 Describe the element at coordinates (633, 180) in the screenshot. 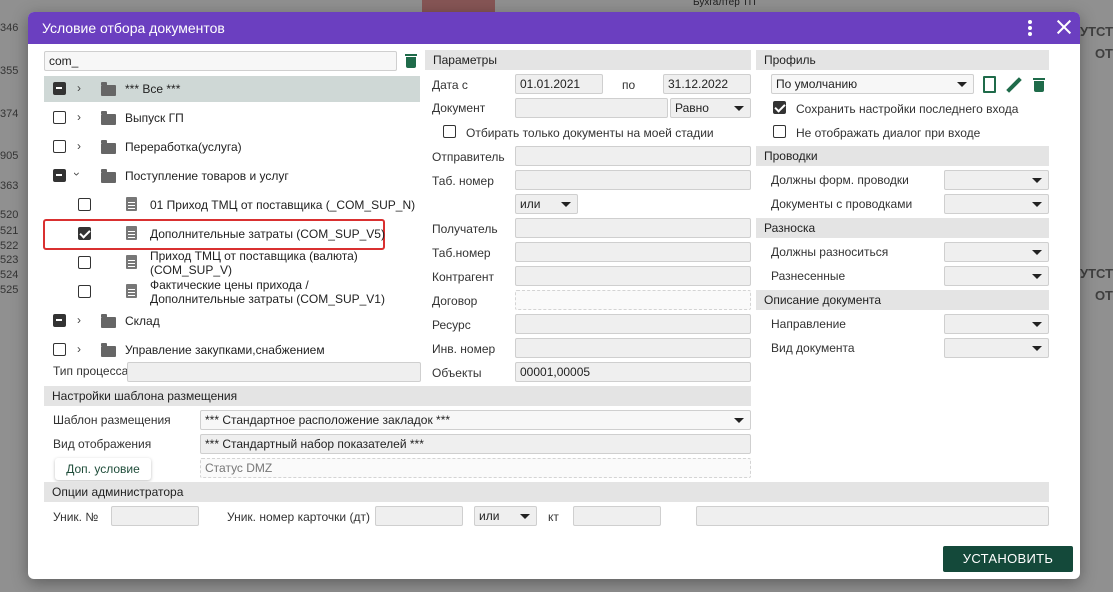

I see `sender-tab-num-input` at that location.